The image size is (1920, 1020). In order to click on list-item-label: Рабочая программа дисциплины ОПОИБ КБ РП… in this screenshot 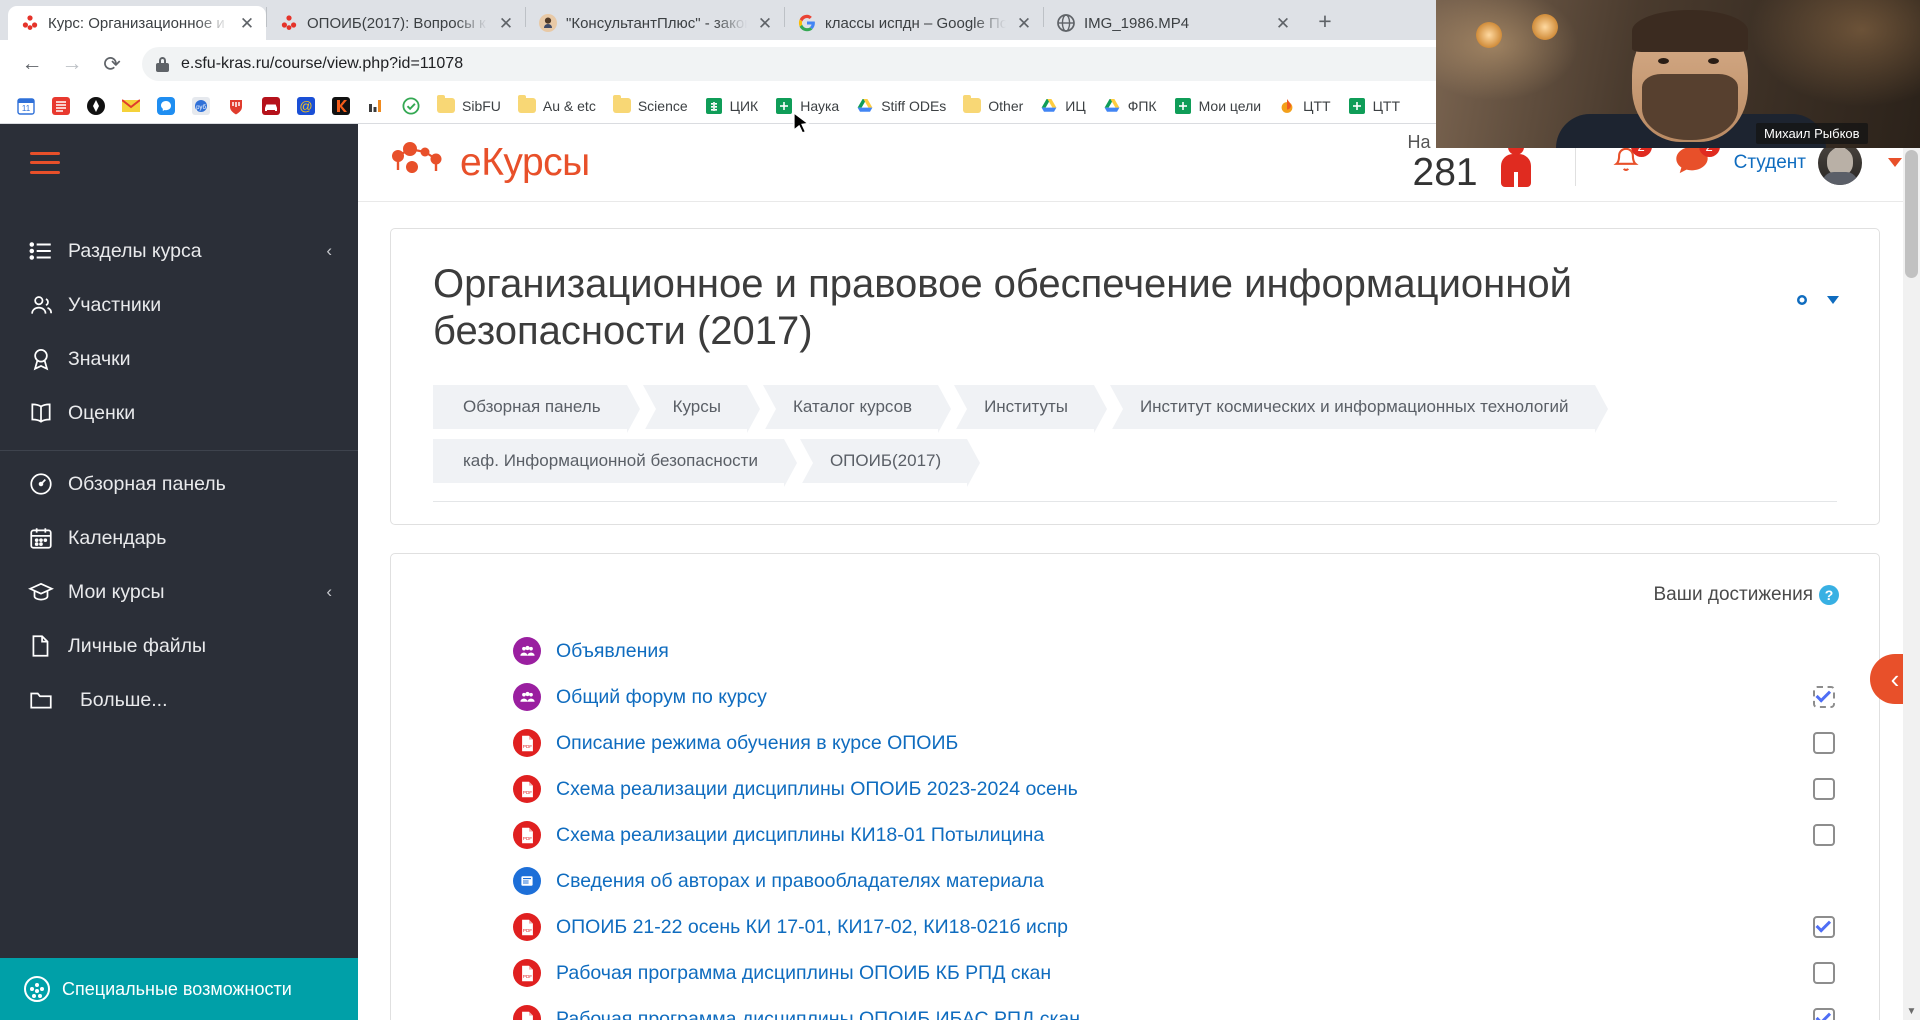, I will do `click(803, 973)`.